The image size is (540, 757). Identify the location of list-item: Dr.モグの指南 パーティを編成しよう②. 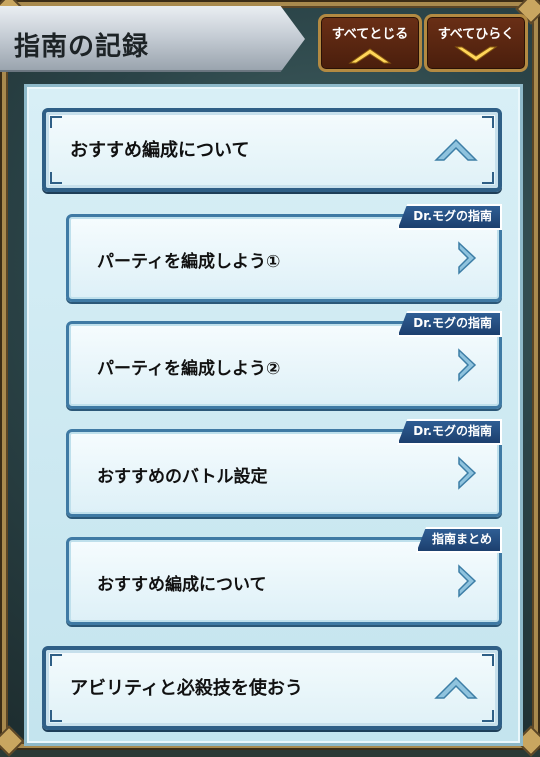
(284, 360).